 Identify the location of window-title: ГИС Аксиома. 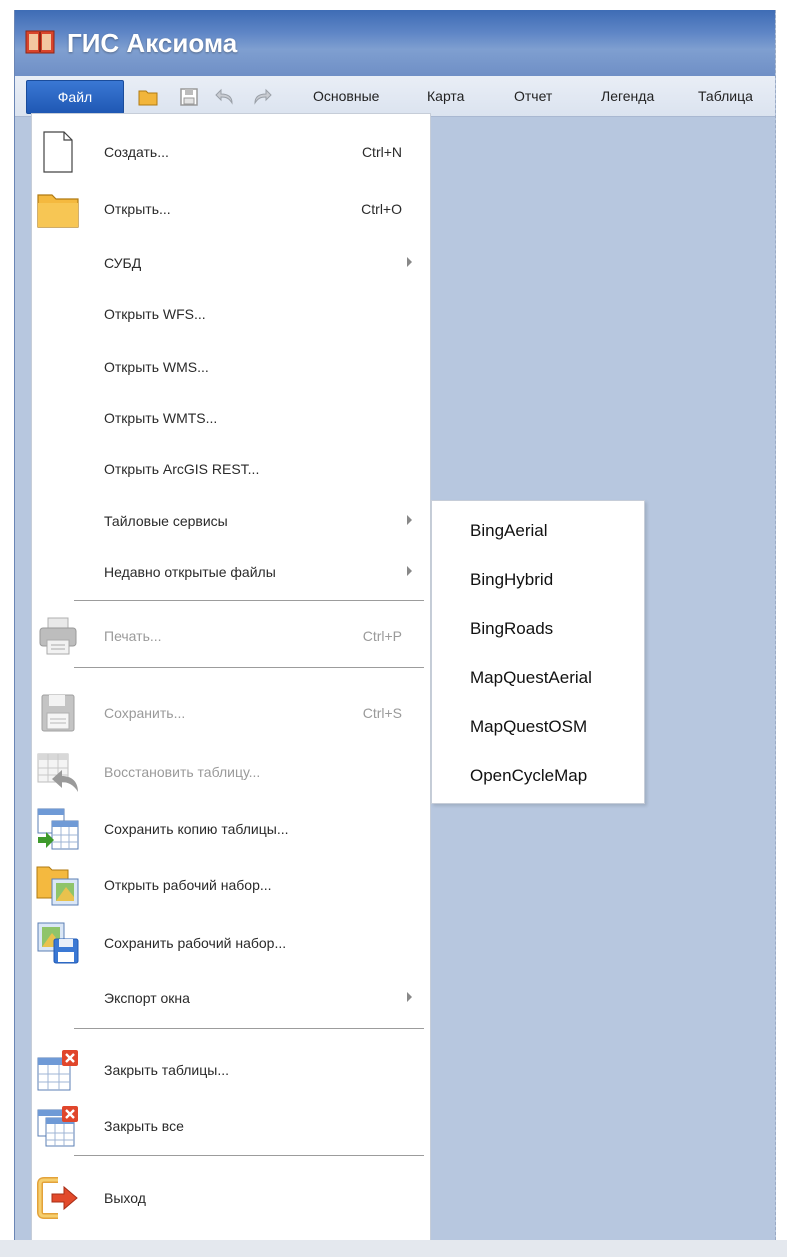
(152, 43).